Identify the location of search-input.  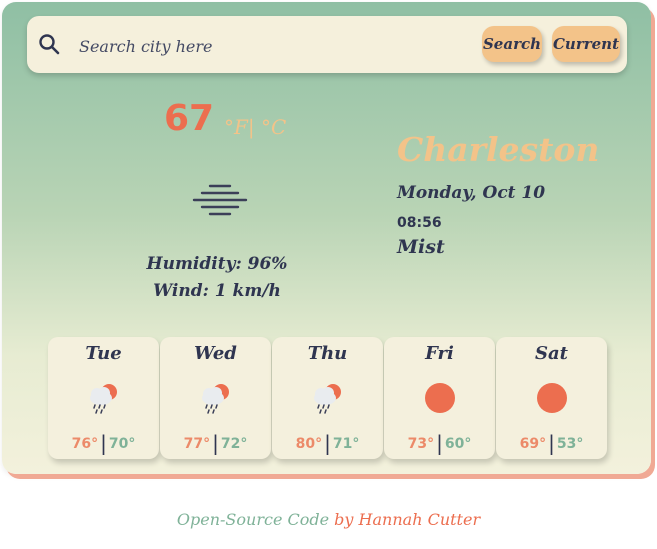
(269, 46).